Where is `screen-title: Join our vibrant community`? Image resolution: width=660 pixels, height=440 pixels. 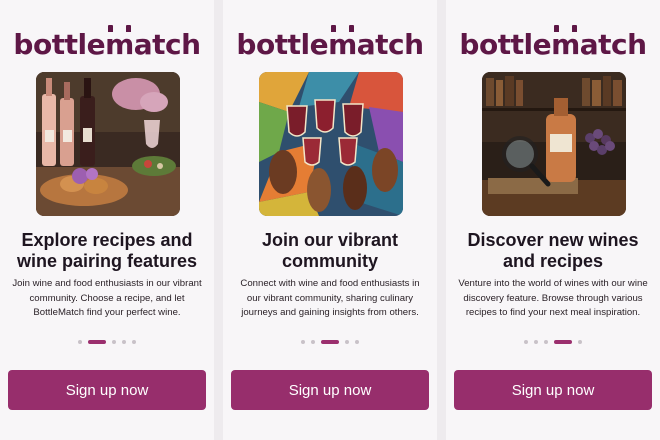
screen-title: Join our vibrant community is located at coordinates (329, 250).